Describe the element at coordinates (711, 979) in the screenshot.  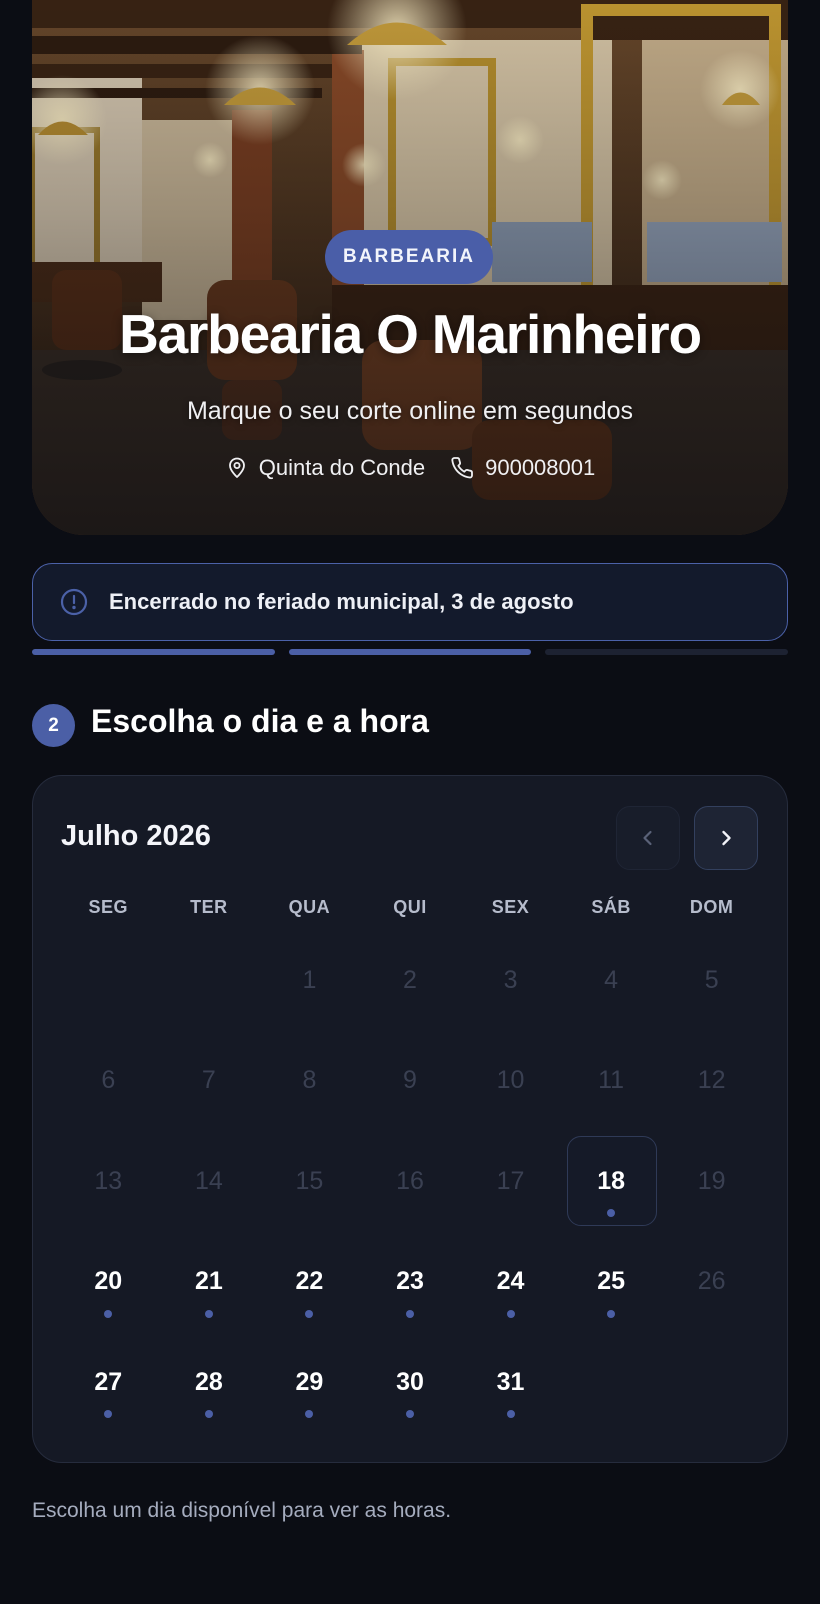
I see `calendar-day-number: 5` at that location.